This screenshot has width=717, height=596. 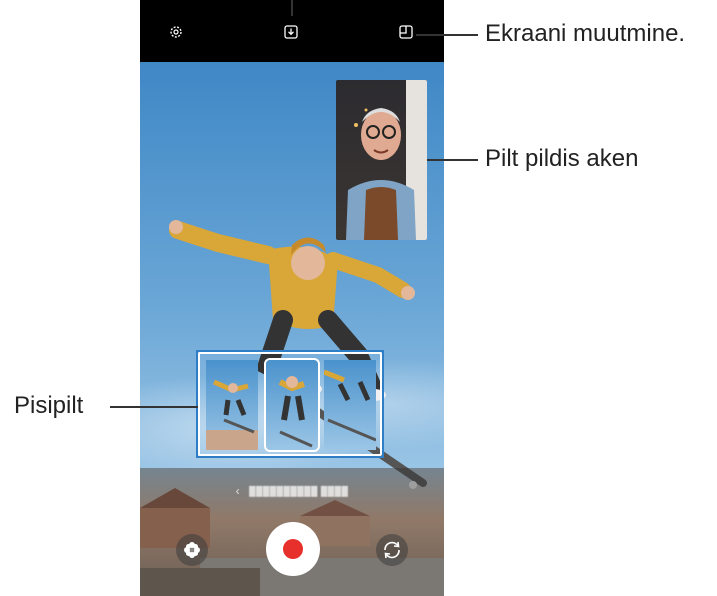 I want to click on mode-selector: ‹ ██████████ ████, so click(x=292, y=493).